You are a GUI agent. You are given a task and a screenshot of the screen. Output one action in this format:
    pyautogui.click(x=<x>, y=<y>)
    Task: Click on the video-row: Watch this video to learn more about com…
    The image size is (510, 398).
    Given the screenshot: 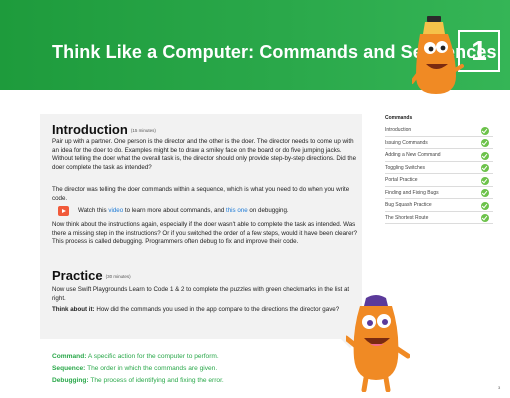 What is the action you would take?
    pyautogui.click(x=206, y=211)
    